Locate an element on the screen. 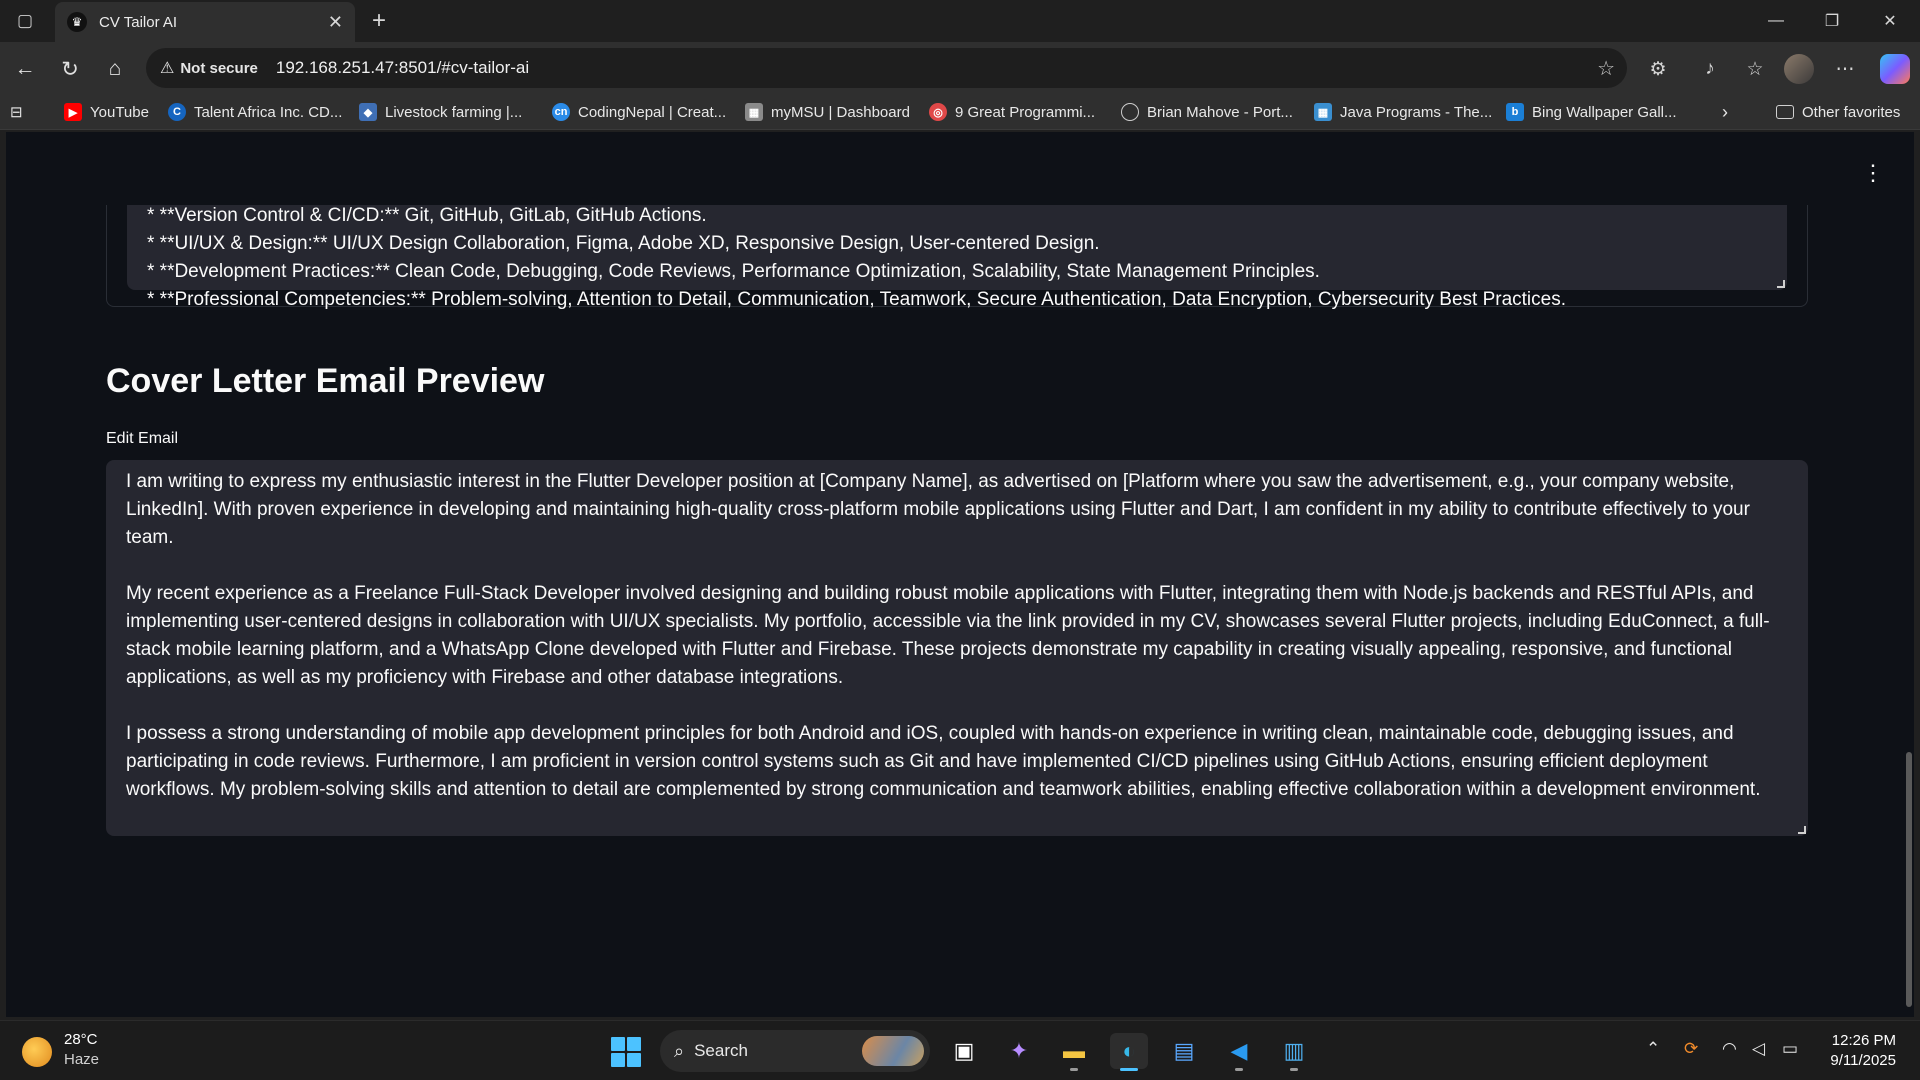  url-text: 192.168.251.47:8501/#cv-tailor-ai is located at coordinates (402, 68).